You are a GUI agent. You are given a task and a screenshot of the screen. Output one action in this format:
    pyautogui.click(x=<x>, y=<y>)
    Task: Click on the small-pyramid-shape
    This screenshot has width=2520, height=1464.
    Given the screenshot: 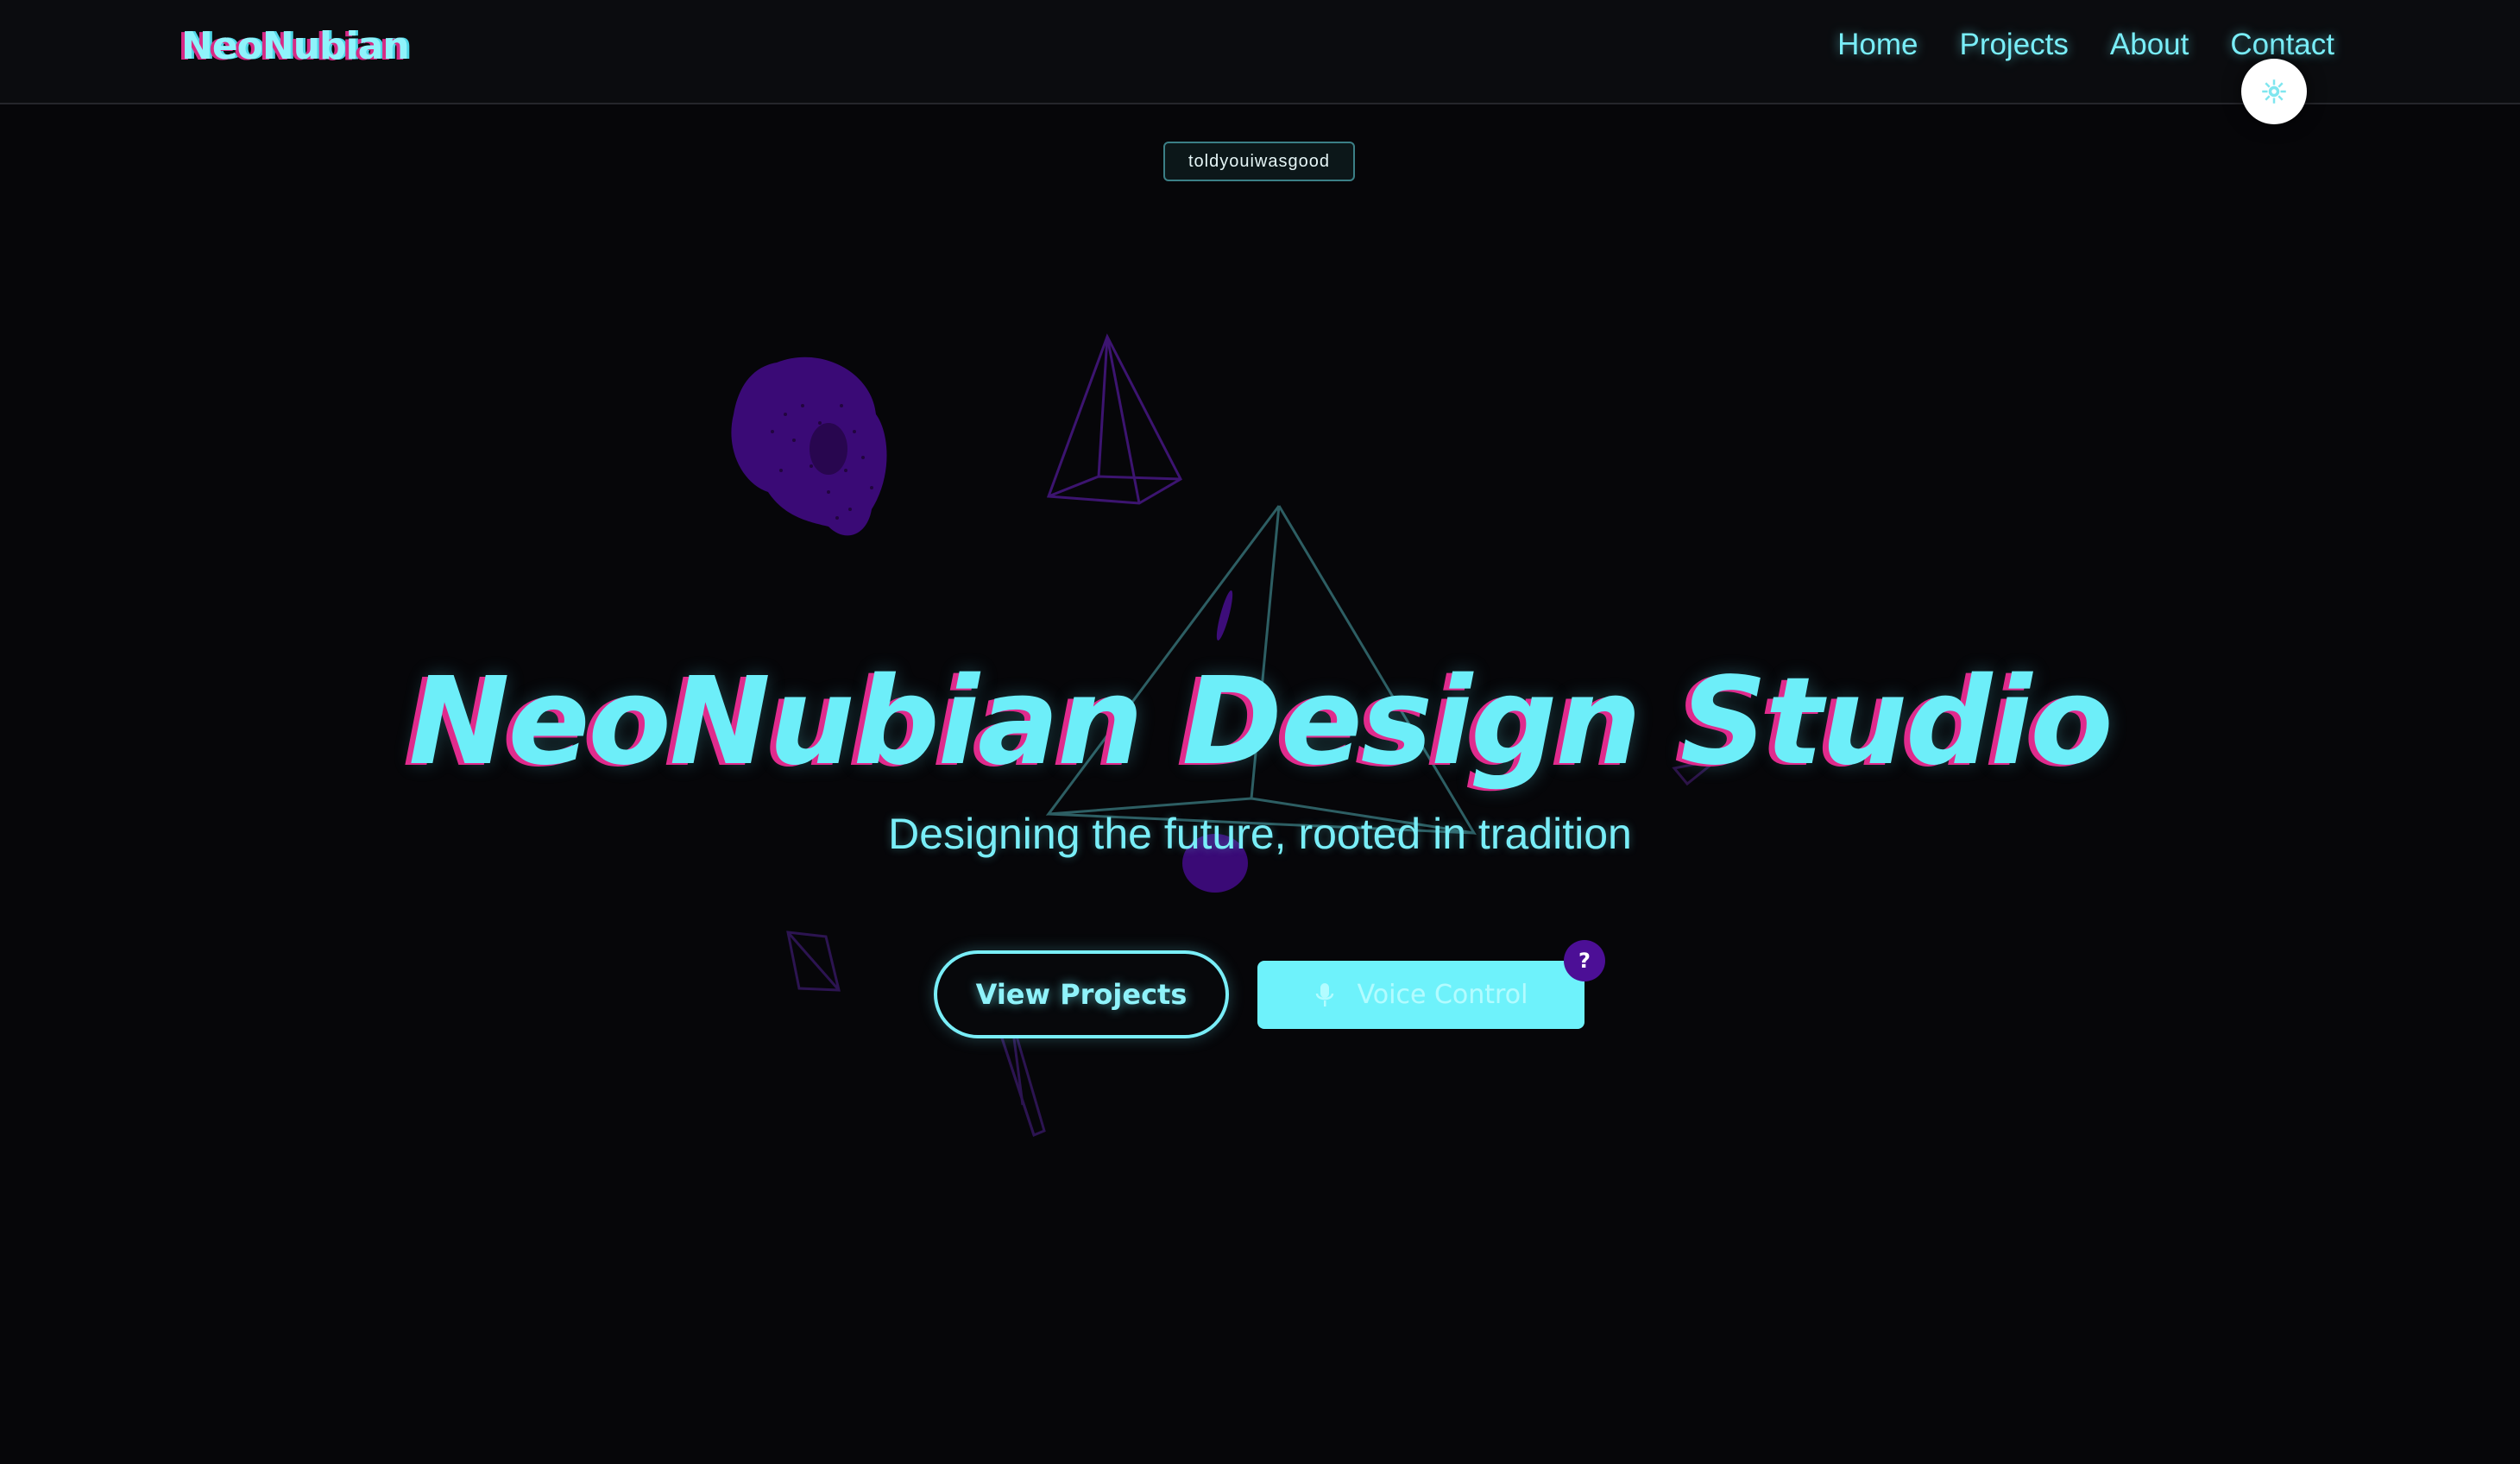 What is the action you would take?
    pyautogui.click(x=1114, y=419)
    